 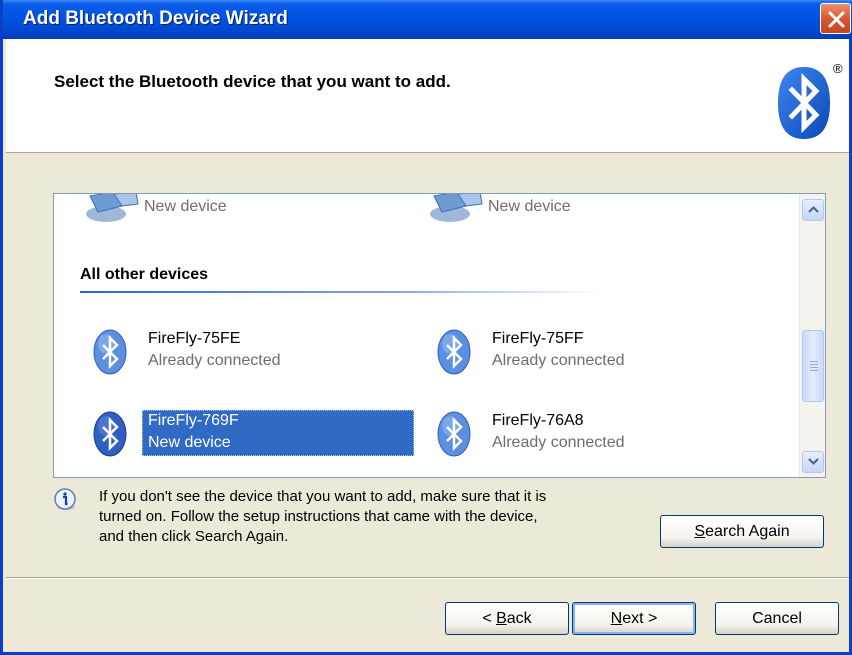 I want to click on device-name: FireFly-75FE, so click(x=194, y=338).